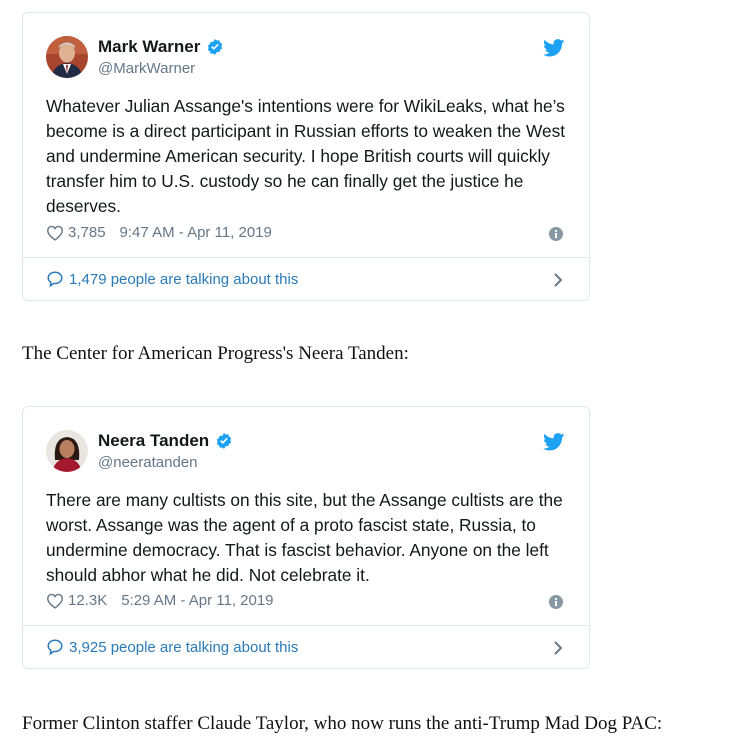 The height and width of the screenshot is (748, 736). What do you see at coordinates (317, 647) in the screenshot?
I see `conversation-link: 3,925 people are talking about this` at bounding box center [317, 647].